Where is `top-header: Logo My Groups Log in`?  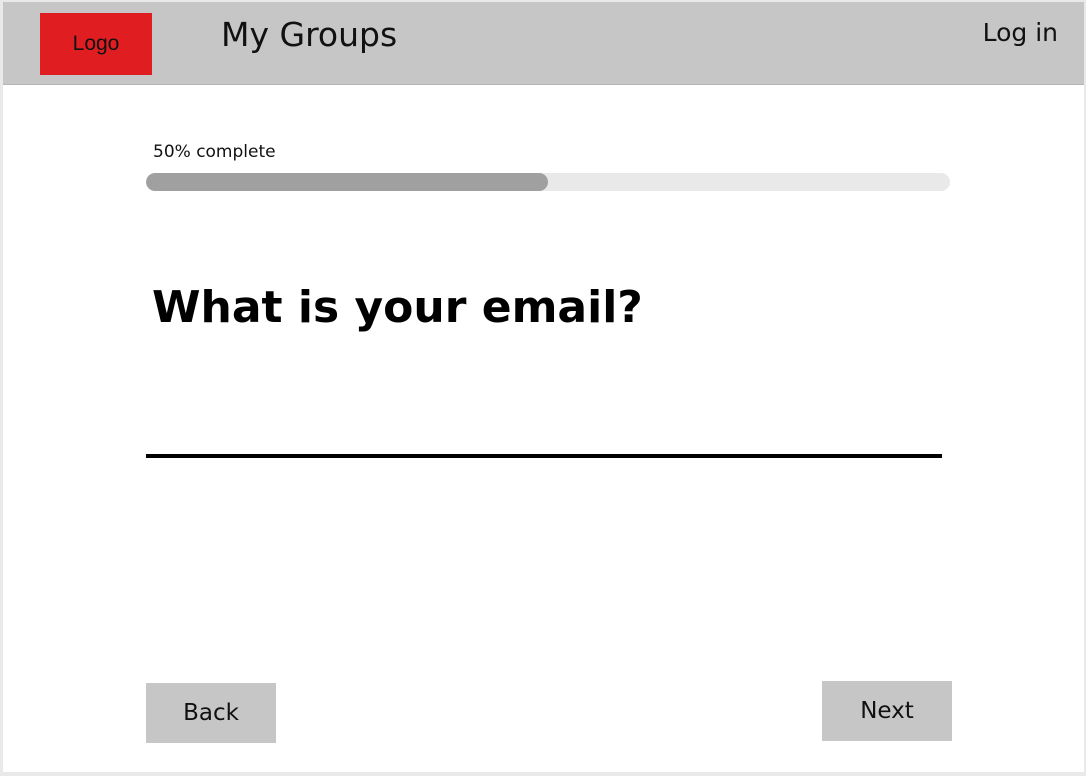 top-header: Logo My Groups Log in is located at coordinates (543, 43).